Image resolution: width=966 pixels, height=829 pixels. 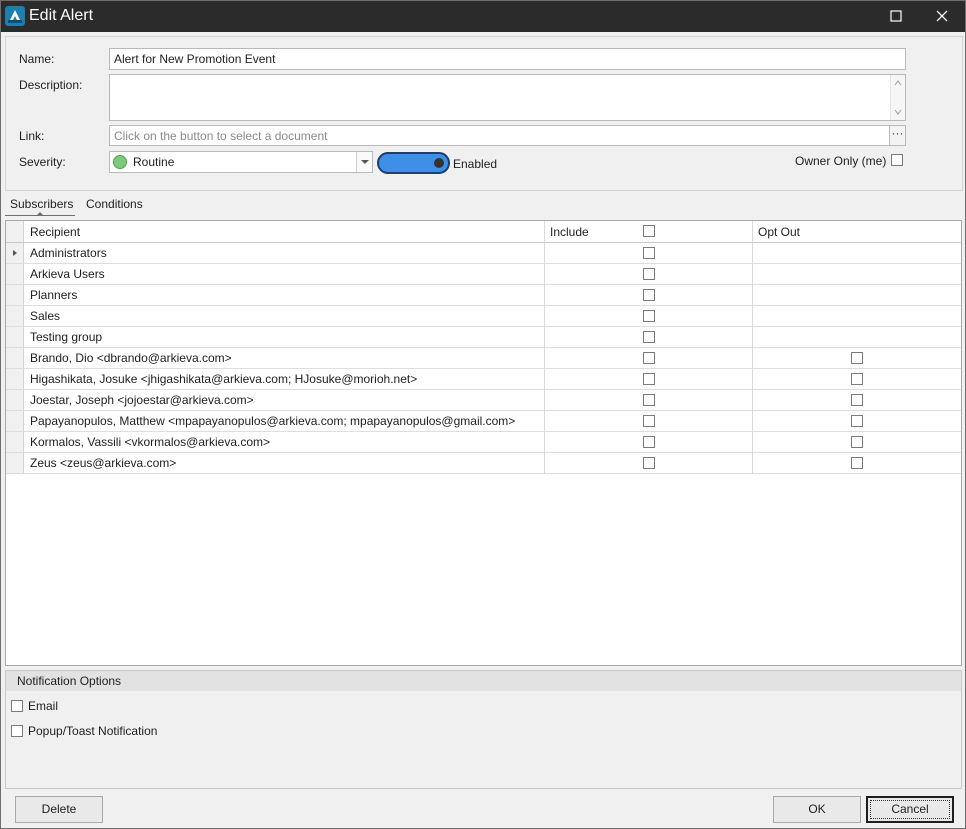 I want to click on routine-severity-icon, so click(x=120, y=162).